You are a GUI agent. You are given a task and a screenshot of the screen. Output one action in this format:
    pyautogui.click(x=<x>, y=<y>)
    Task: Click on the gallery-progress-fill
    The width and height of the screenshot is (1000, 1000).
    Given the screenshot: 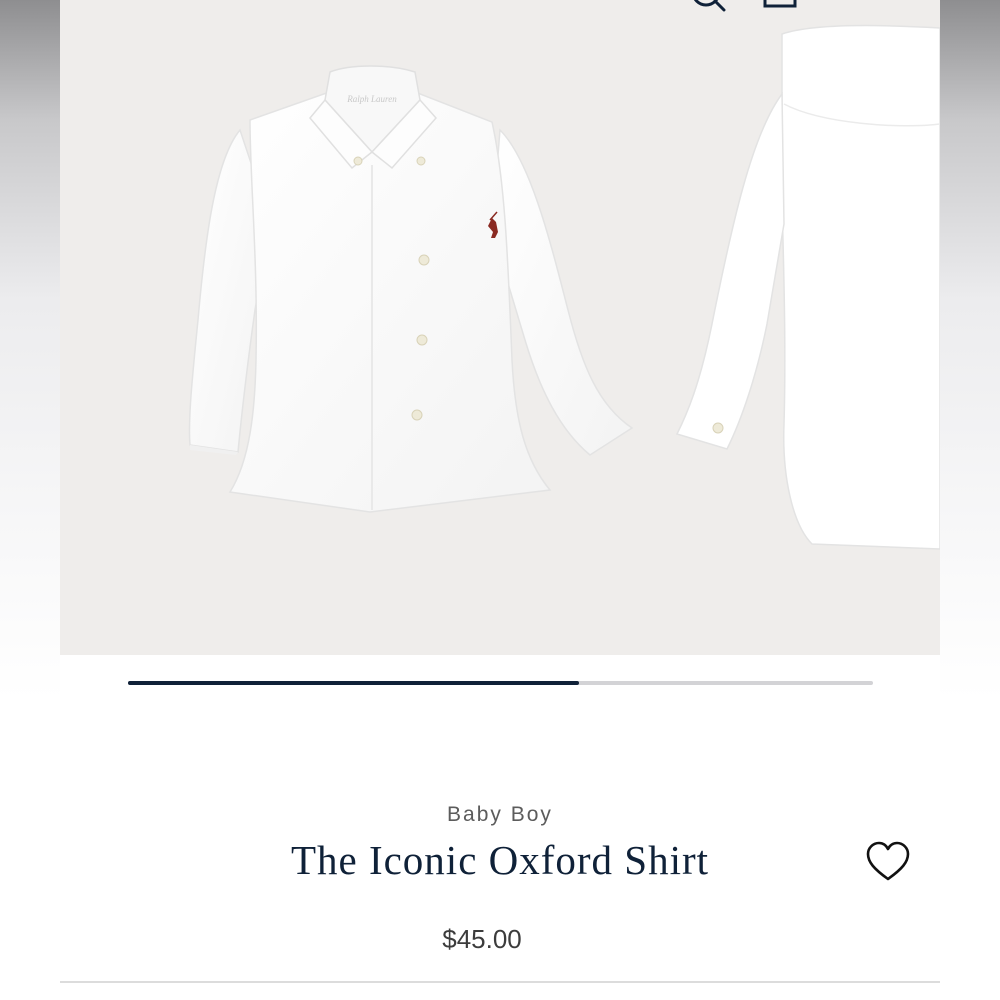 What is the action you would take?
    pyautogui.click(x=353, y=683)
    